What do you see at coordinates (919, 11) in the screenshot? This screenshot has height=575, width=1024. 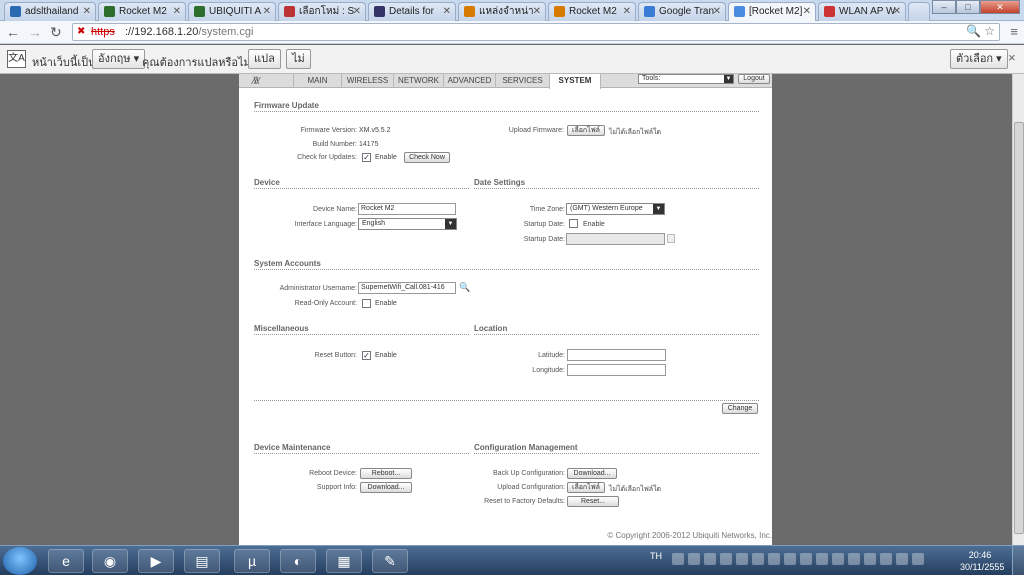 I see `new-tab-button` at bounding box center [919, 11].